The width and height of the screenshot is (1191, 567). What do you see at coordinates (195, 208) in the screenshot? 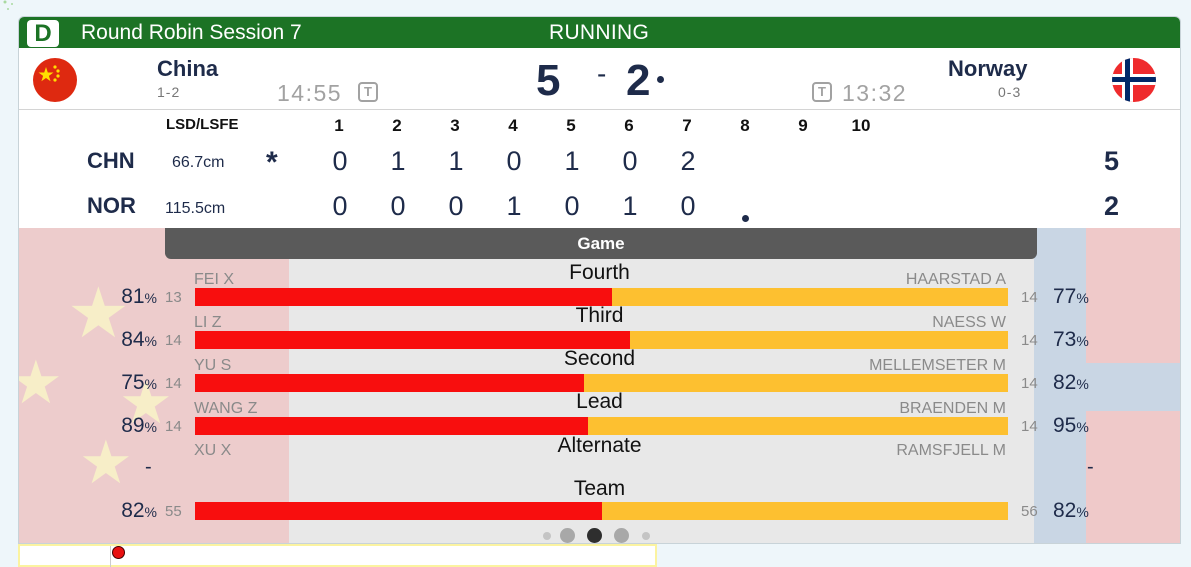
I see `away-lsd: 115.5cm` at bounding box center [195, 208].